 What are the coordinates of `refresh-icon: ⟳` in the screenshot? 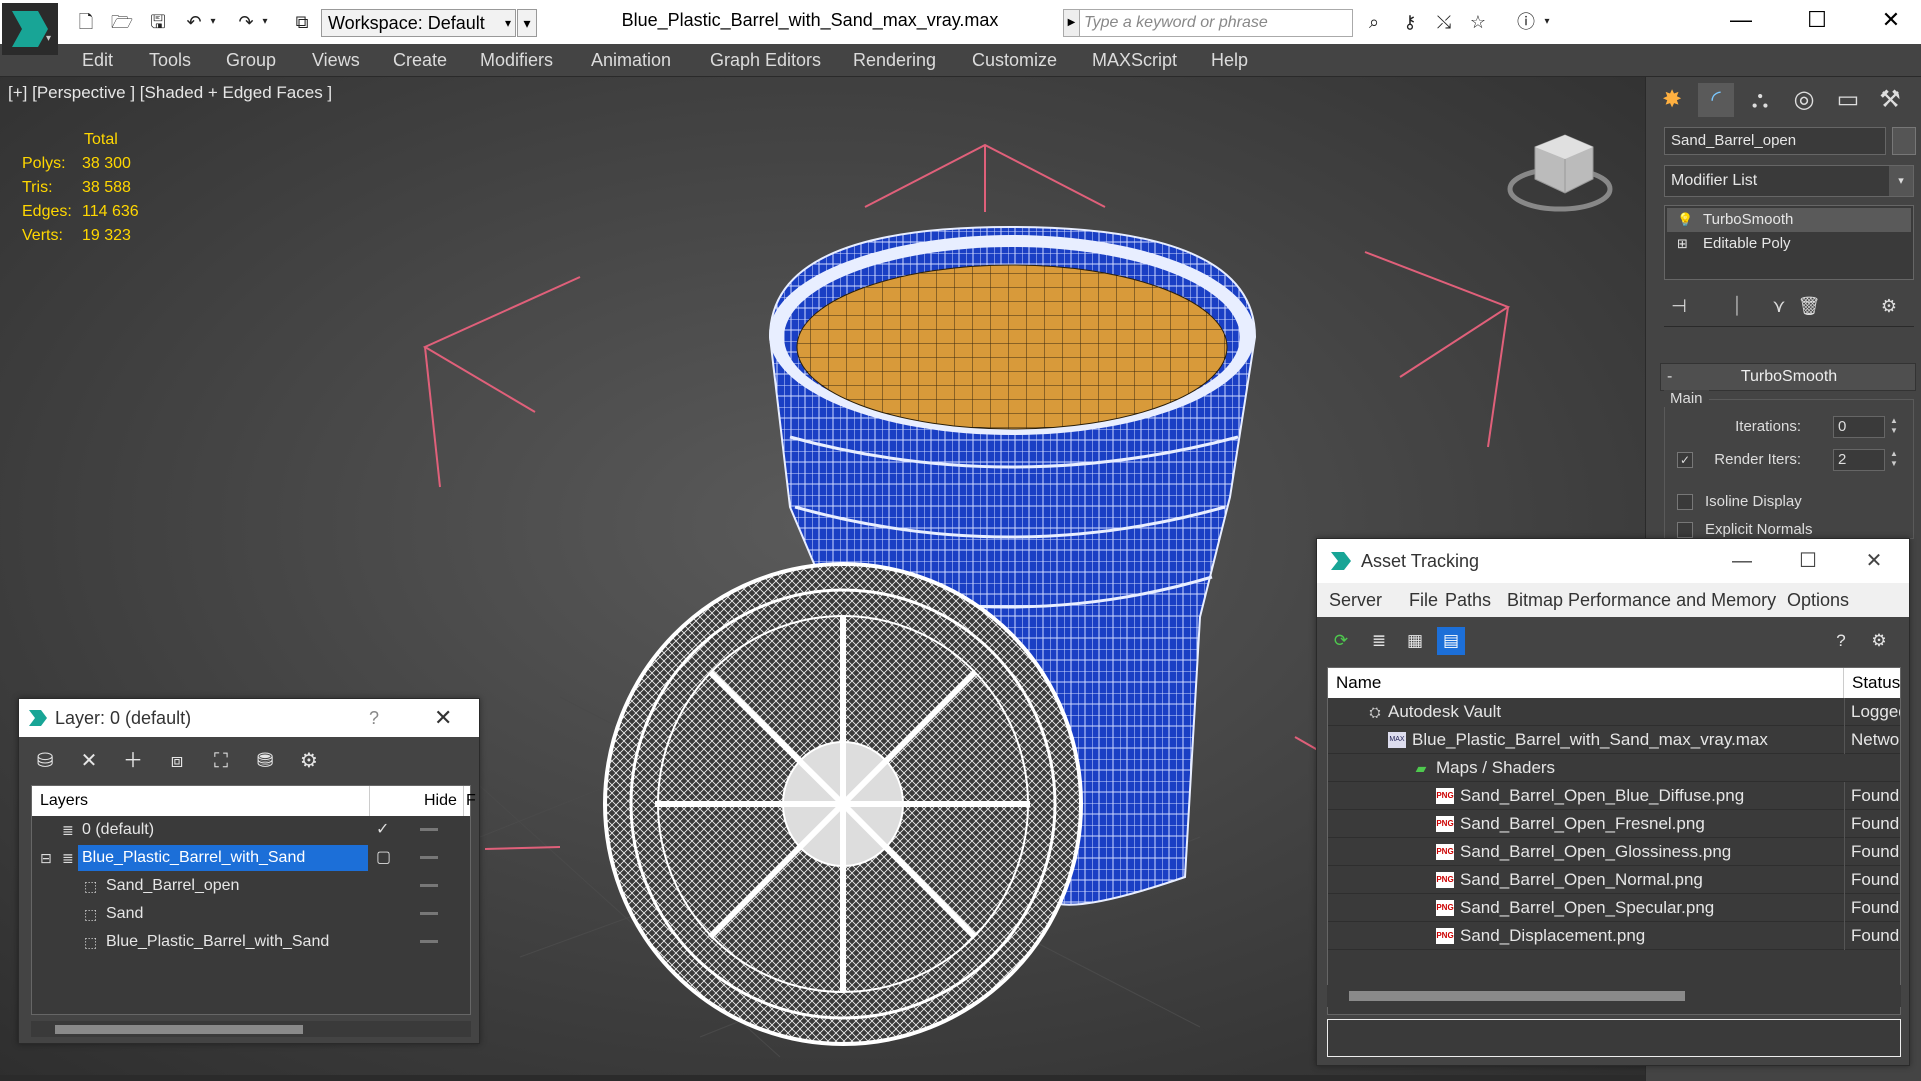 It's located at (1341, 641).